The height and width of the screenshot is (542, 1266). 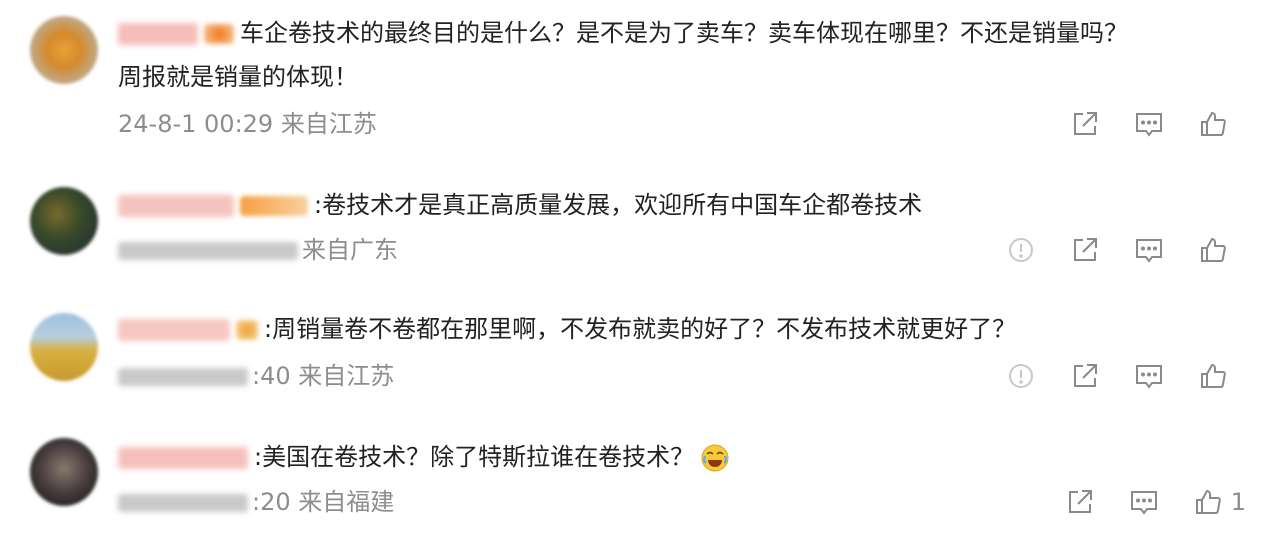 I want to click on comment-text: :卷技术才是真正高质量发展，欢迎所有中国车企都卷技术, so click(x=520, y=205).